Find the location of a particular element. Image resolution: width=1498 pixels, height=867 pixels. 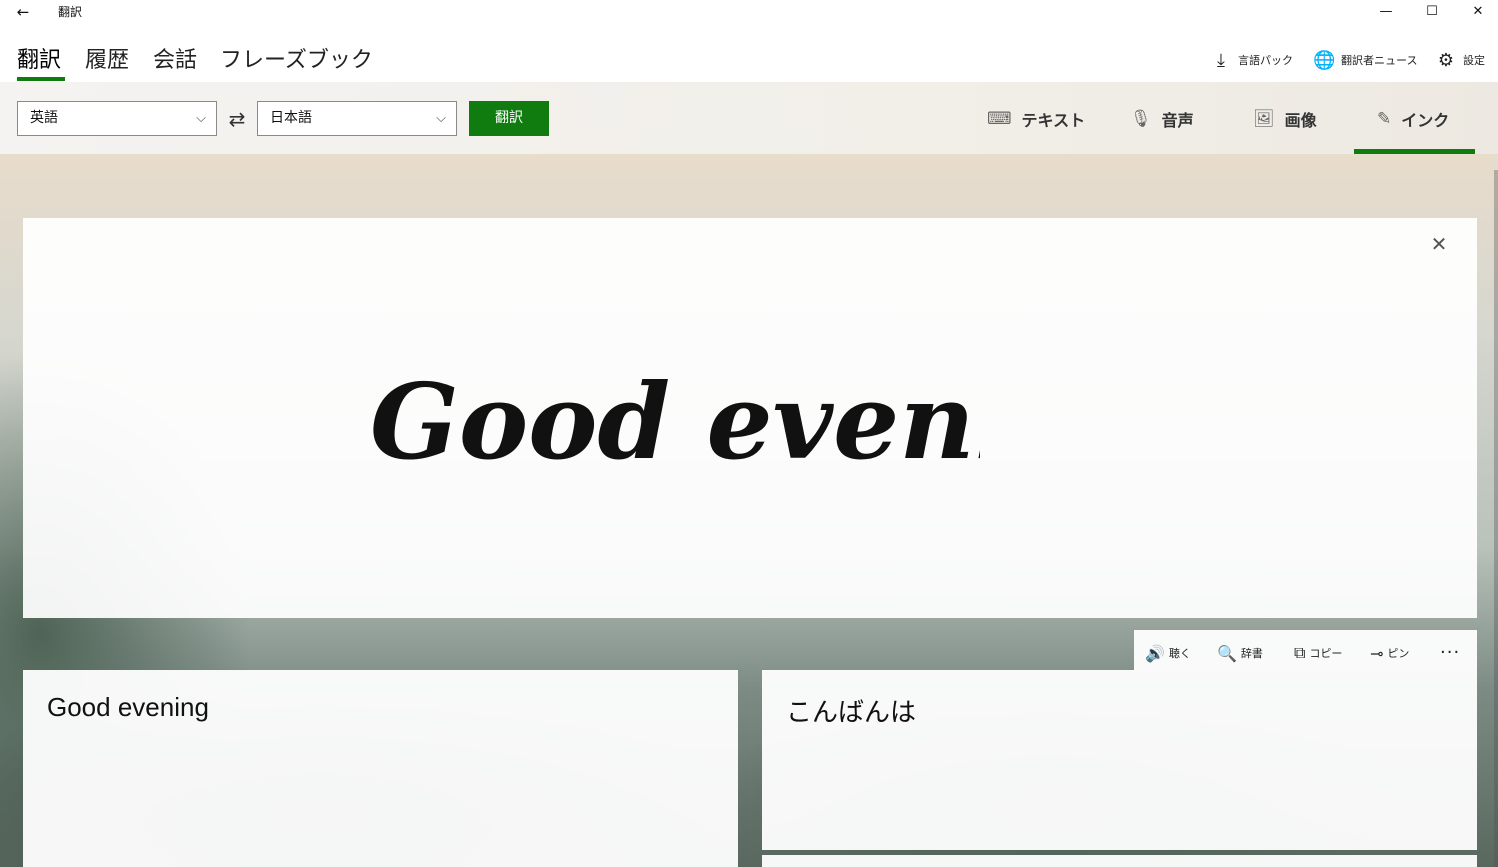

mode-tab-image: 🖼 画像 is located at coordinates (1285, 119).